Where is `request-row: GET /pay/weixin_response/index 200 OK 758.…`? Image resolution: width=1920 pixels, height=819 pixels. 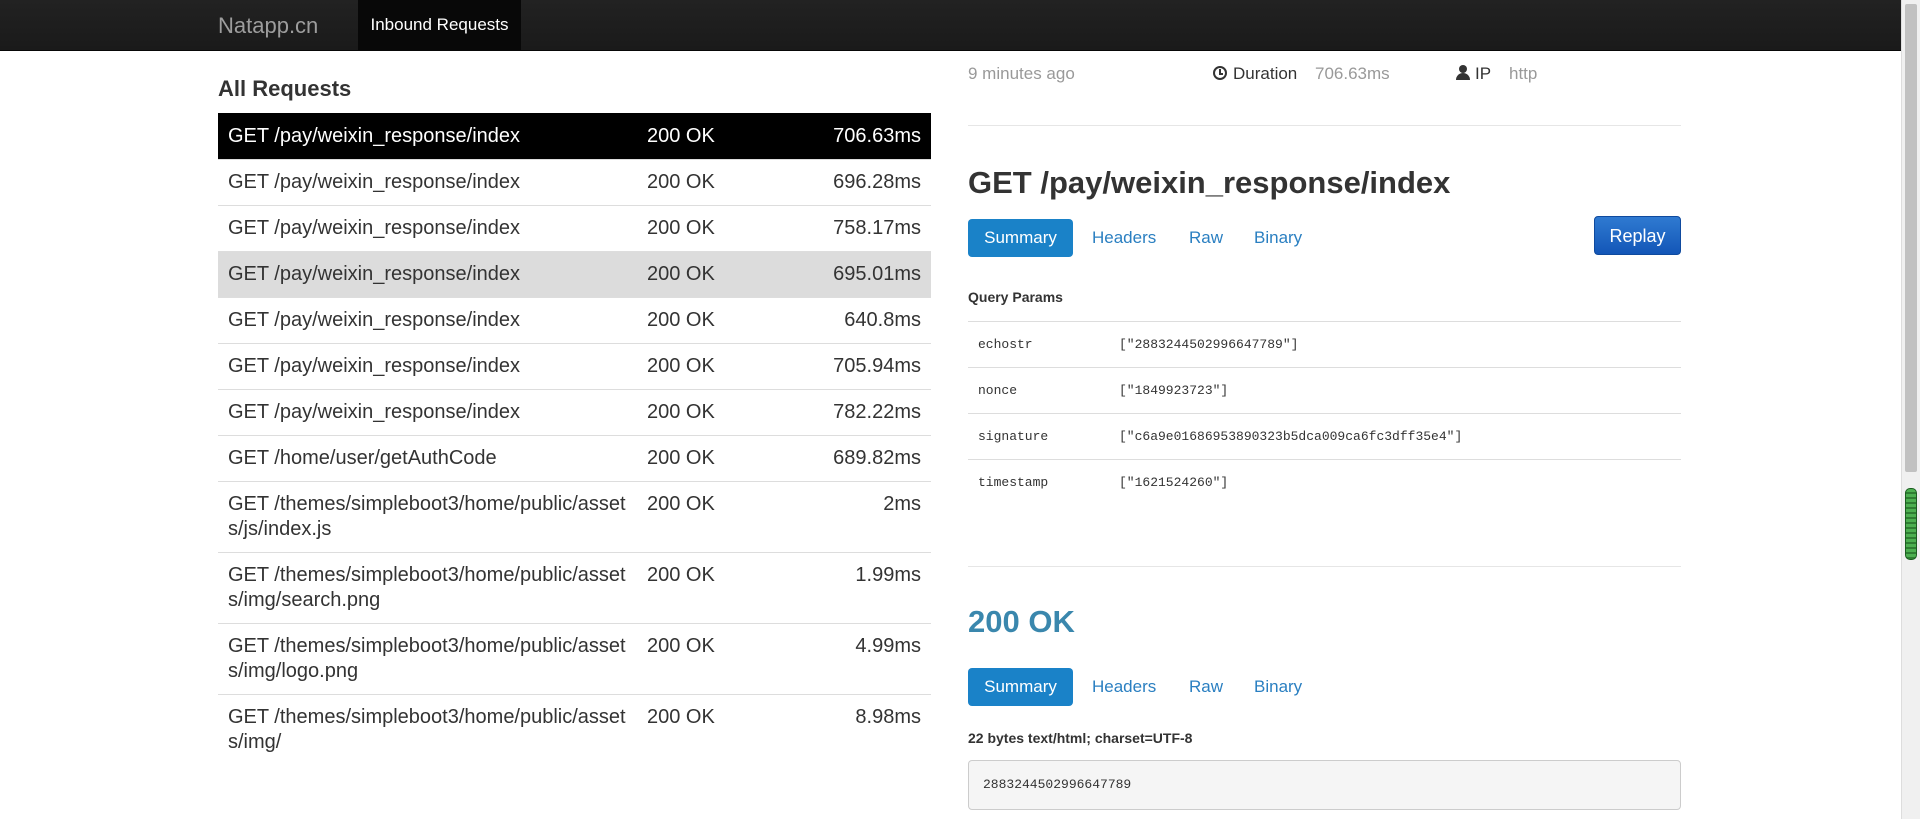 request-row: GET /pay/weixin_response/index 200 OK 758.… is located at coordinates (574, 228).